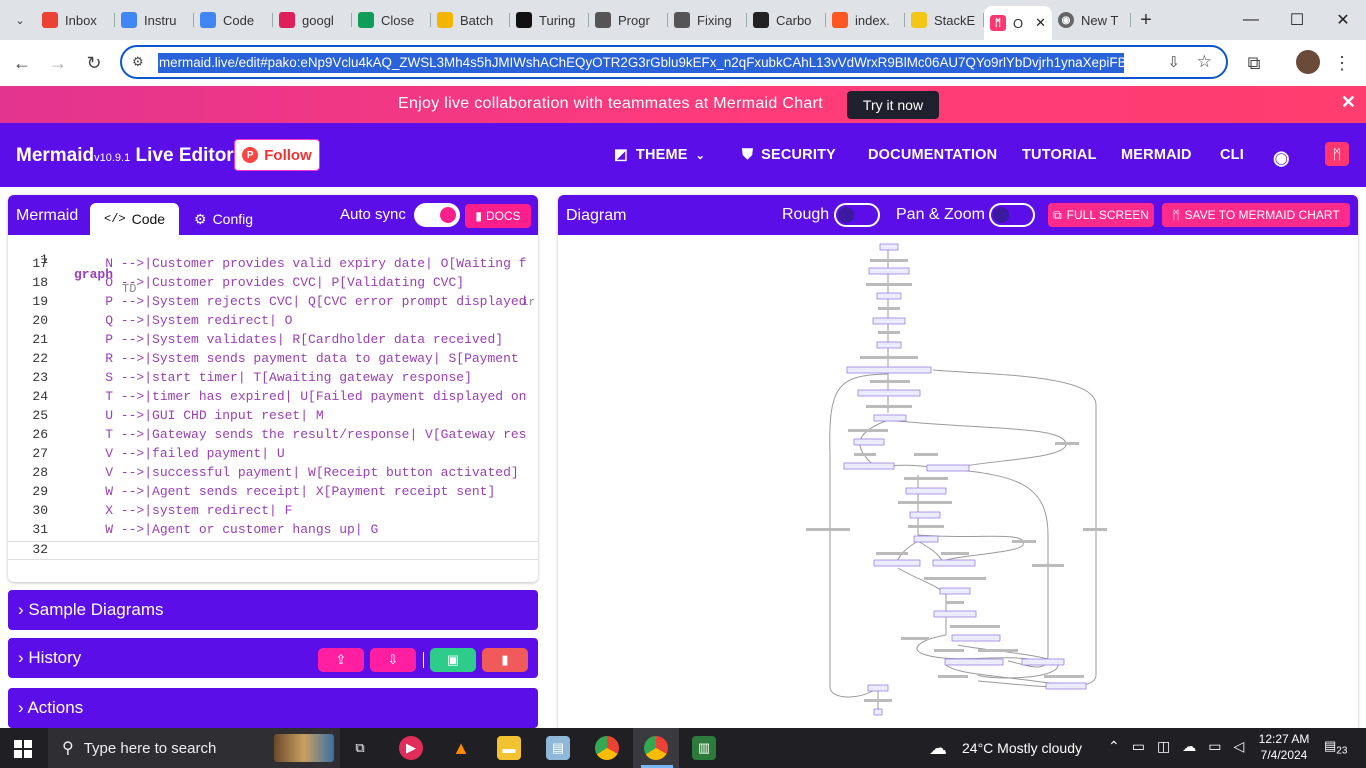  What do you see at coordinates (360, 748) in the screenshot?
I see `task-view-icon: ⧉` at bounding box center [360, 748].